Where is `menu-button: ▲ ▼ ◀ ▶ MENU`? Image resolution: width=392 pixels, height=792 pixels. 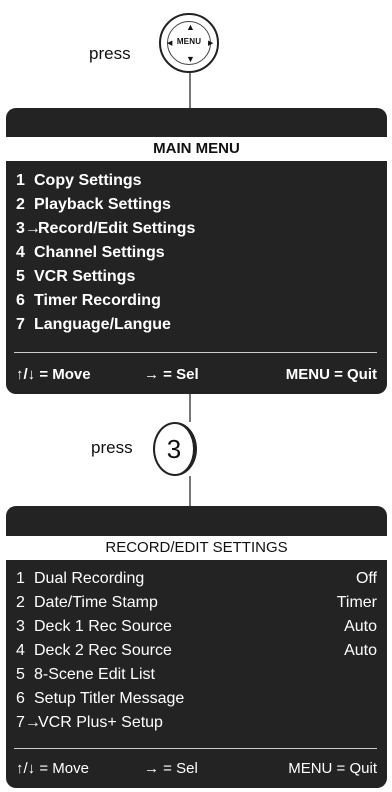 menu-button: ▲ ▼ ◀ ▶ MENU is located at coordinates (189, 43).